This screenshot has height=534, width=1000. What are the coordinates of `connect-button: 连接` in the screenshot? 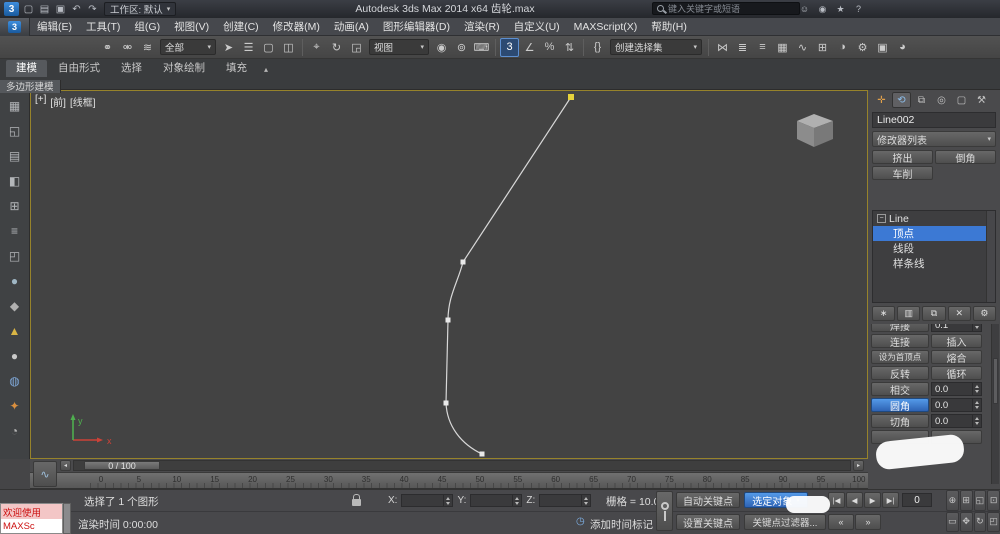 It's located at (900, 341).